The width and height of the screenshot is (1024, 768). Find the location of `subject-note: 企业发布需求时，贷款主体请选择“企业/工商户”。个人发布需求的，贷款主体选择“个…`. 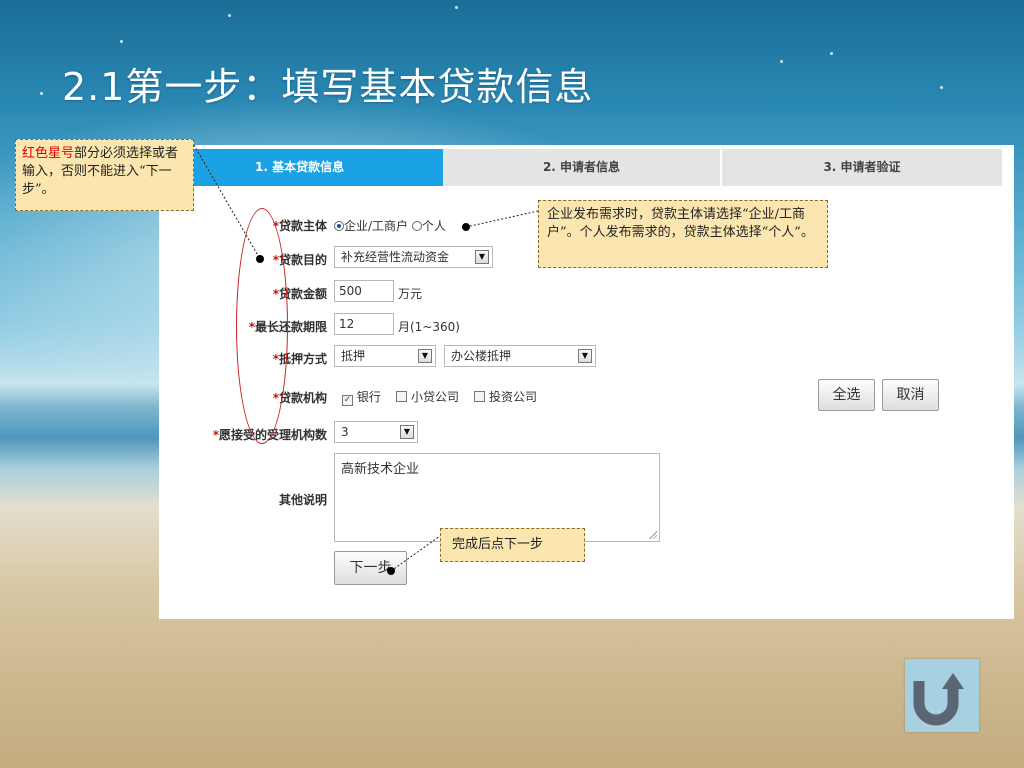

subject-note: 企业发布需求时，贷款主体请选择“企业/工商户”。个人发布需求的，贷款主体选择“个… is located at coordinates (683, 234).